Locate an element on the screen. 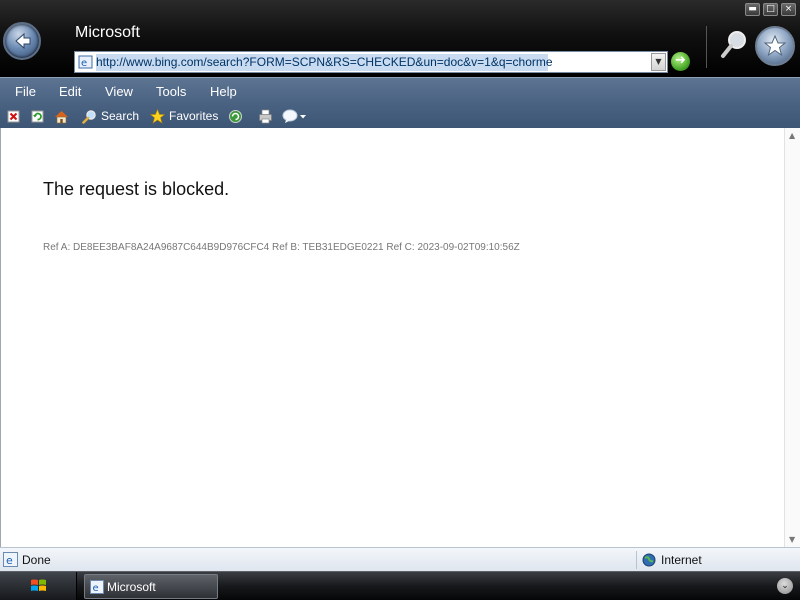 This screenshot has height=600, width=800. chat-button is located at coordinates (295, 116).